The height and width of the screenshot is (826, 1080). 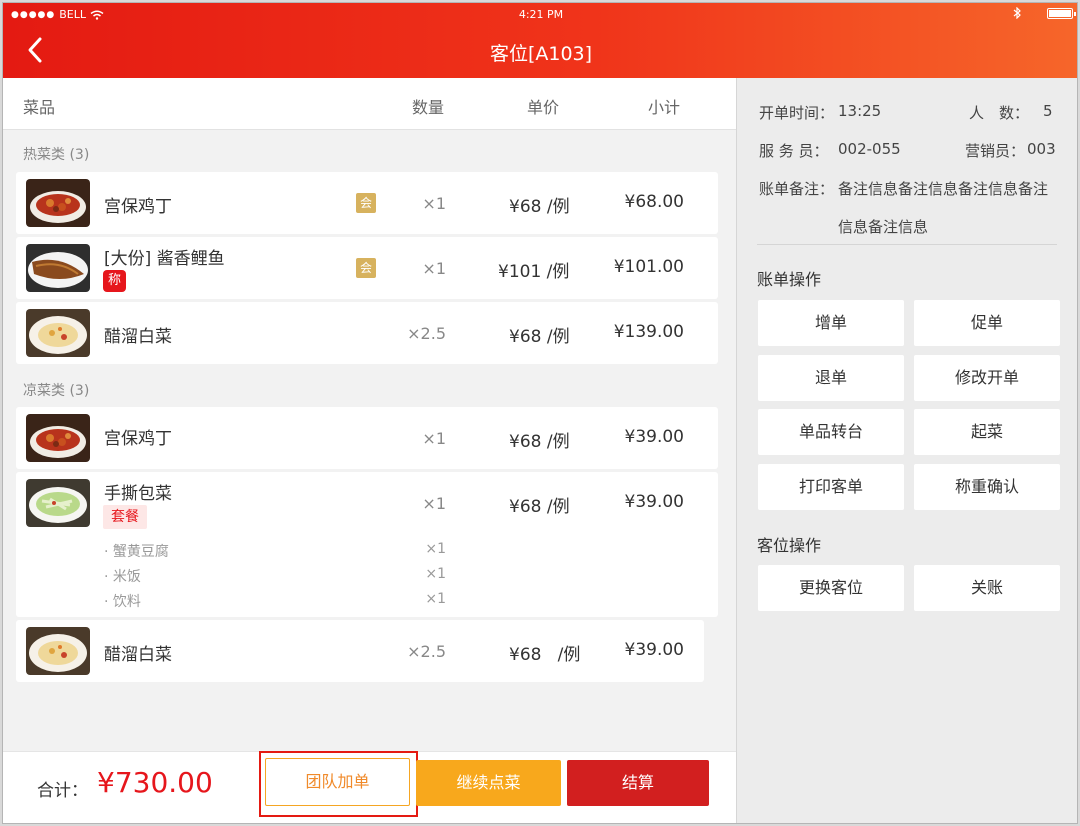 I want to click on column-dish: 菜品, so click(x=39, y=107).